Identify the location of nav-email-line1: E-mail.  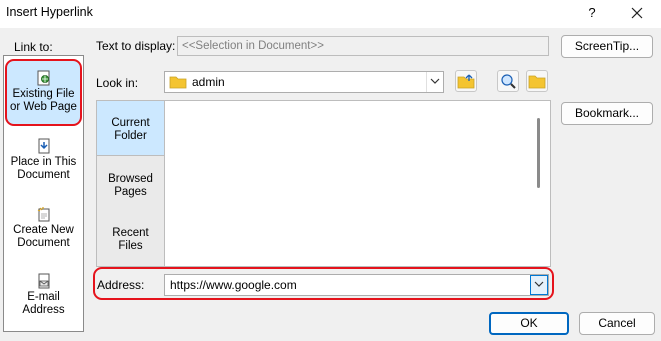
(43, 297).